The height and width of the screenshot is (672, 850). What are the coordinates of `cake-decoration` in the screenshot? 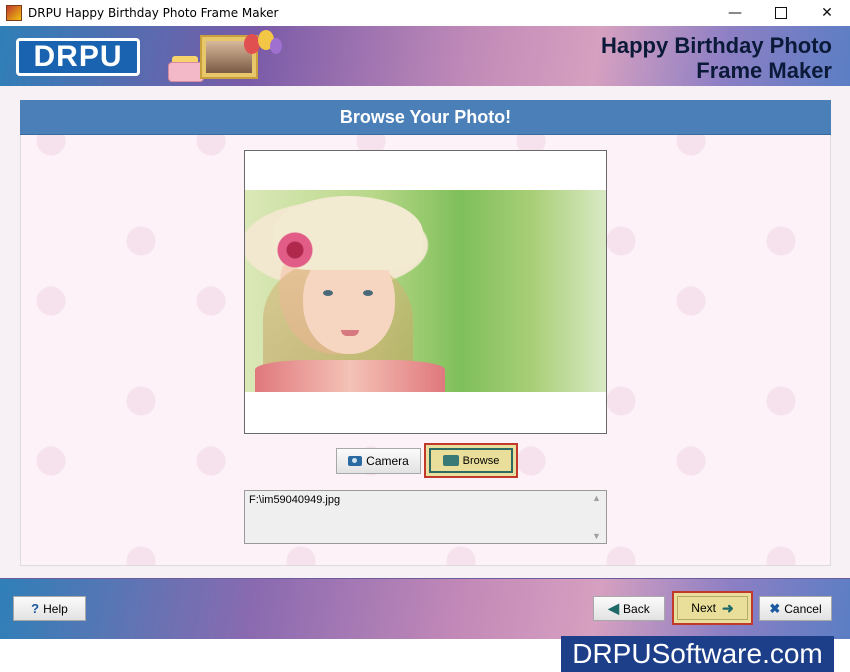 It's located at (186, 72).